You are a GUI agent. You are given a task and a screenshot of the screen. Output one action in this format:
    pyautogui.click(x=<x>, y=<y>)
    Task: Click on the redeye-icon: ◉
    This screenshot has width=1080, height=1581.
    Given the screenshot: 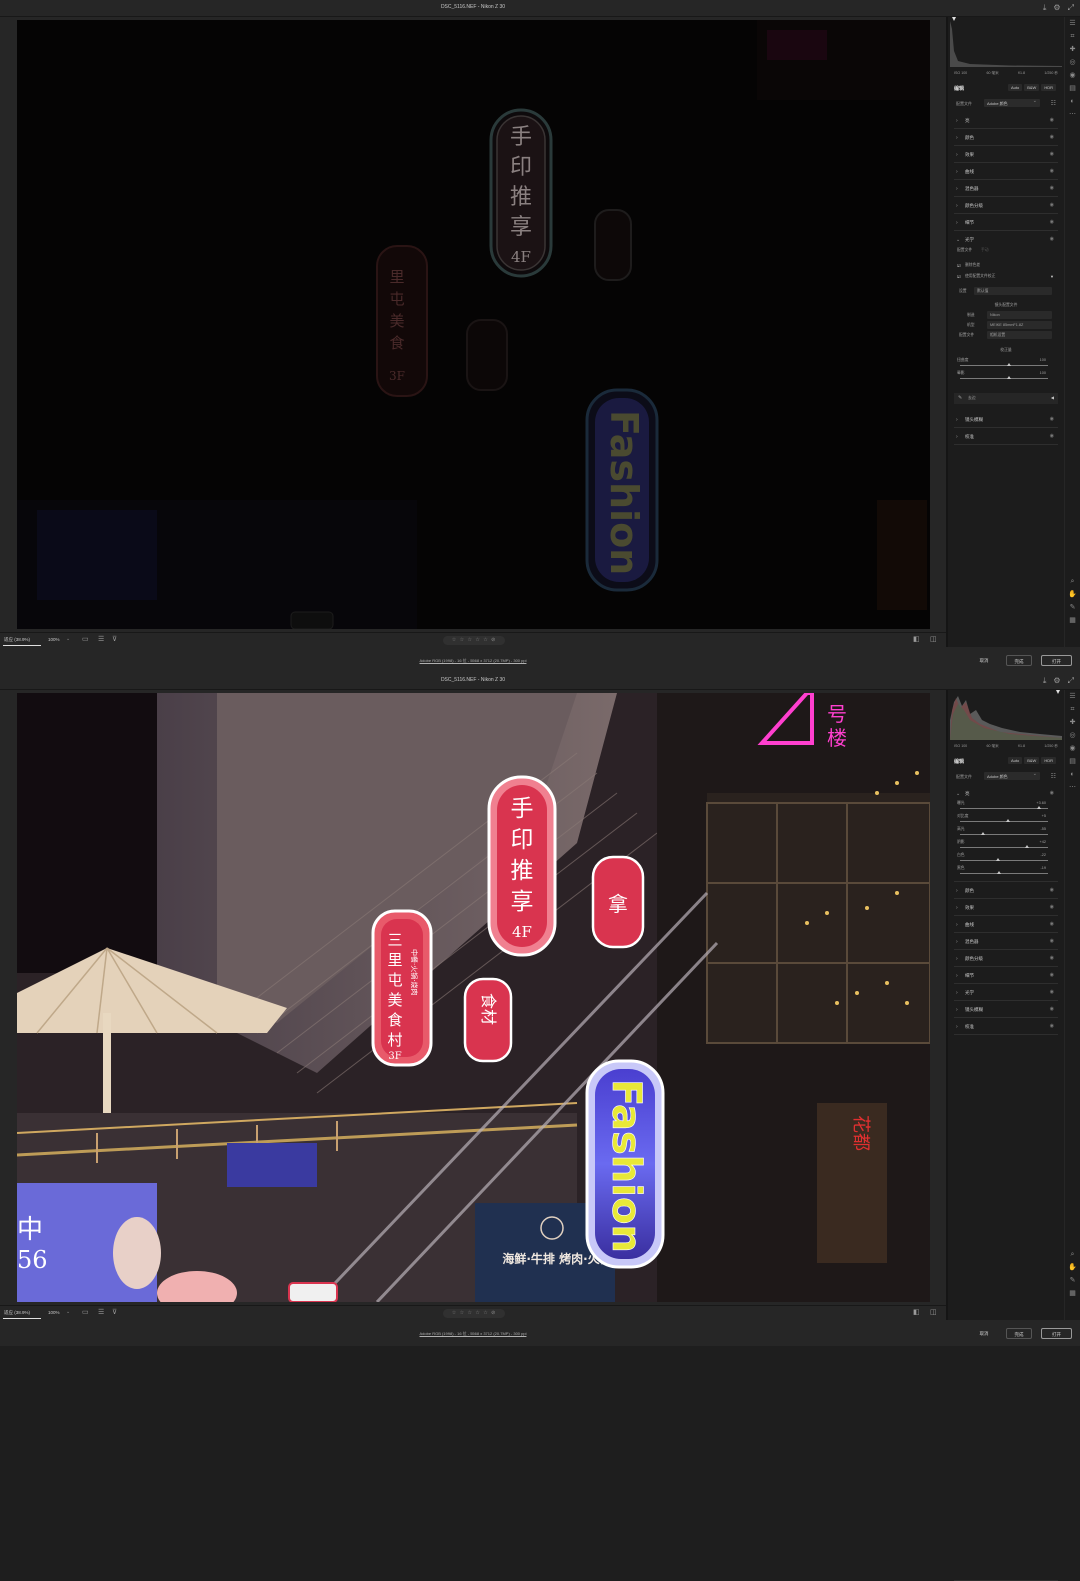 What is the action you would take?
    pyautogui.click(x=1072, y=75)
    